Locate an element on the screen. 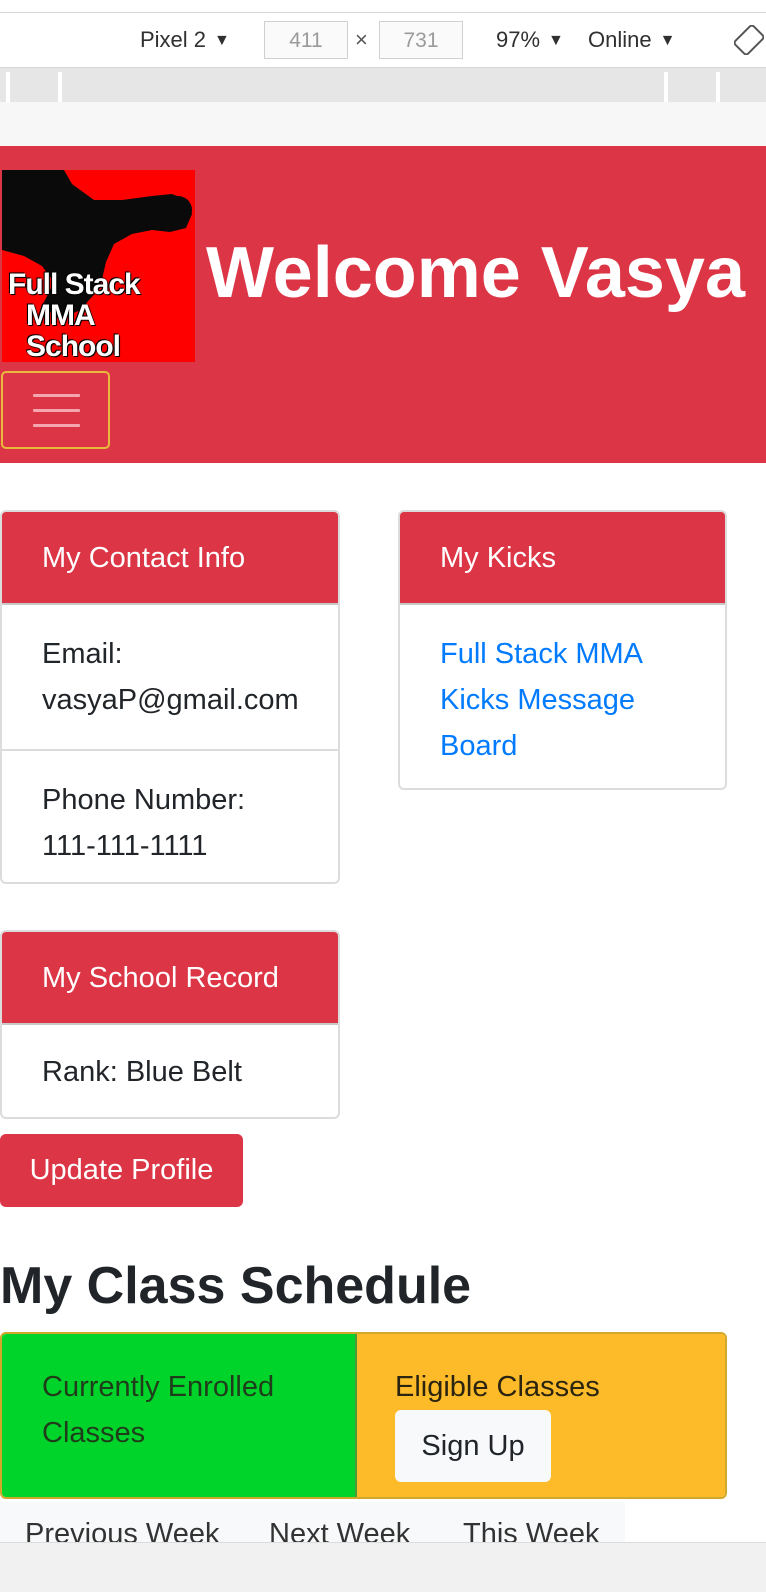  devtools-bottom-strip is located at coordinates (383, 1567).